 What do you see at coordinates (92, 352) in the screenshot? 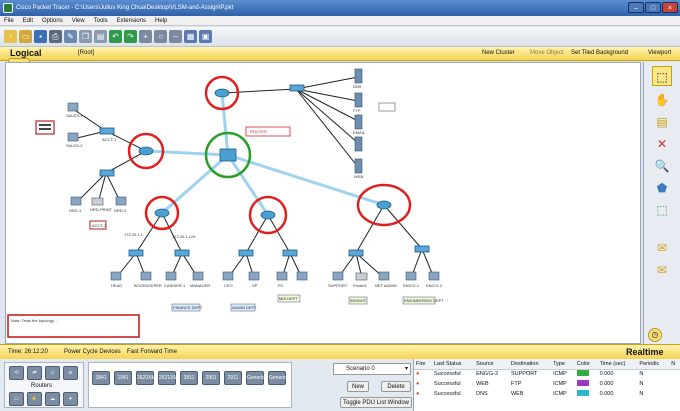
I see `power-cycle-button: Power Cycle Devices` at bounding box center [92, 352].